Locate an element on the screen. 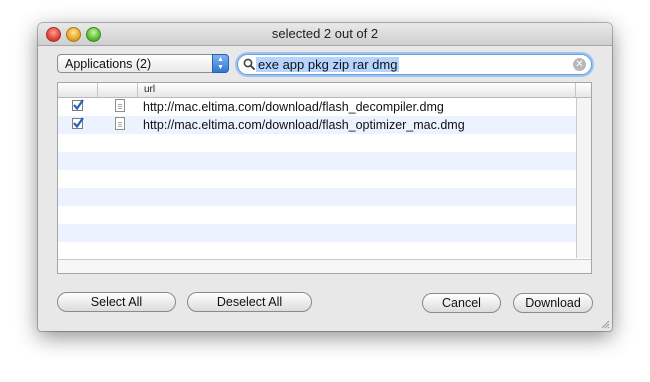 Image resolution: width=650 pixels, height=382 pixels. window-title: selected 2 out of 2 is located at coordinates (325, 33).